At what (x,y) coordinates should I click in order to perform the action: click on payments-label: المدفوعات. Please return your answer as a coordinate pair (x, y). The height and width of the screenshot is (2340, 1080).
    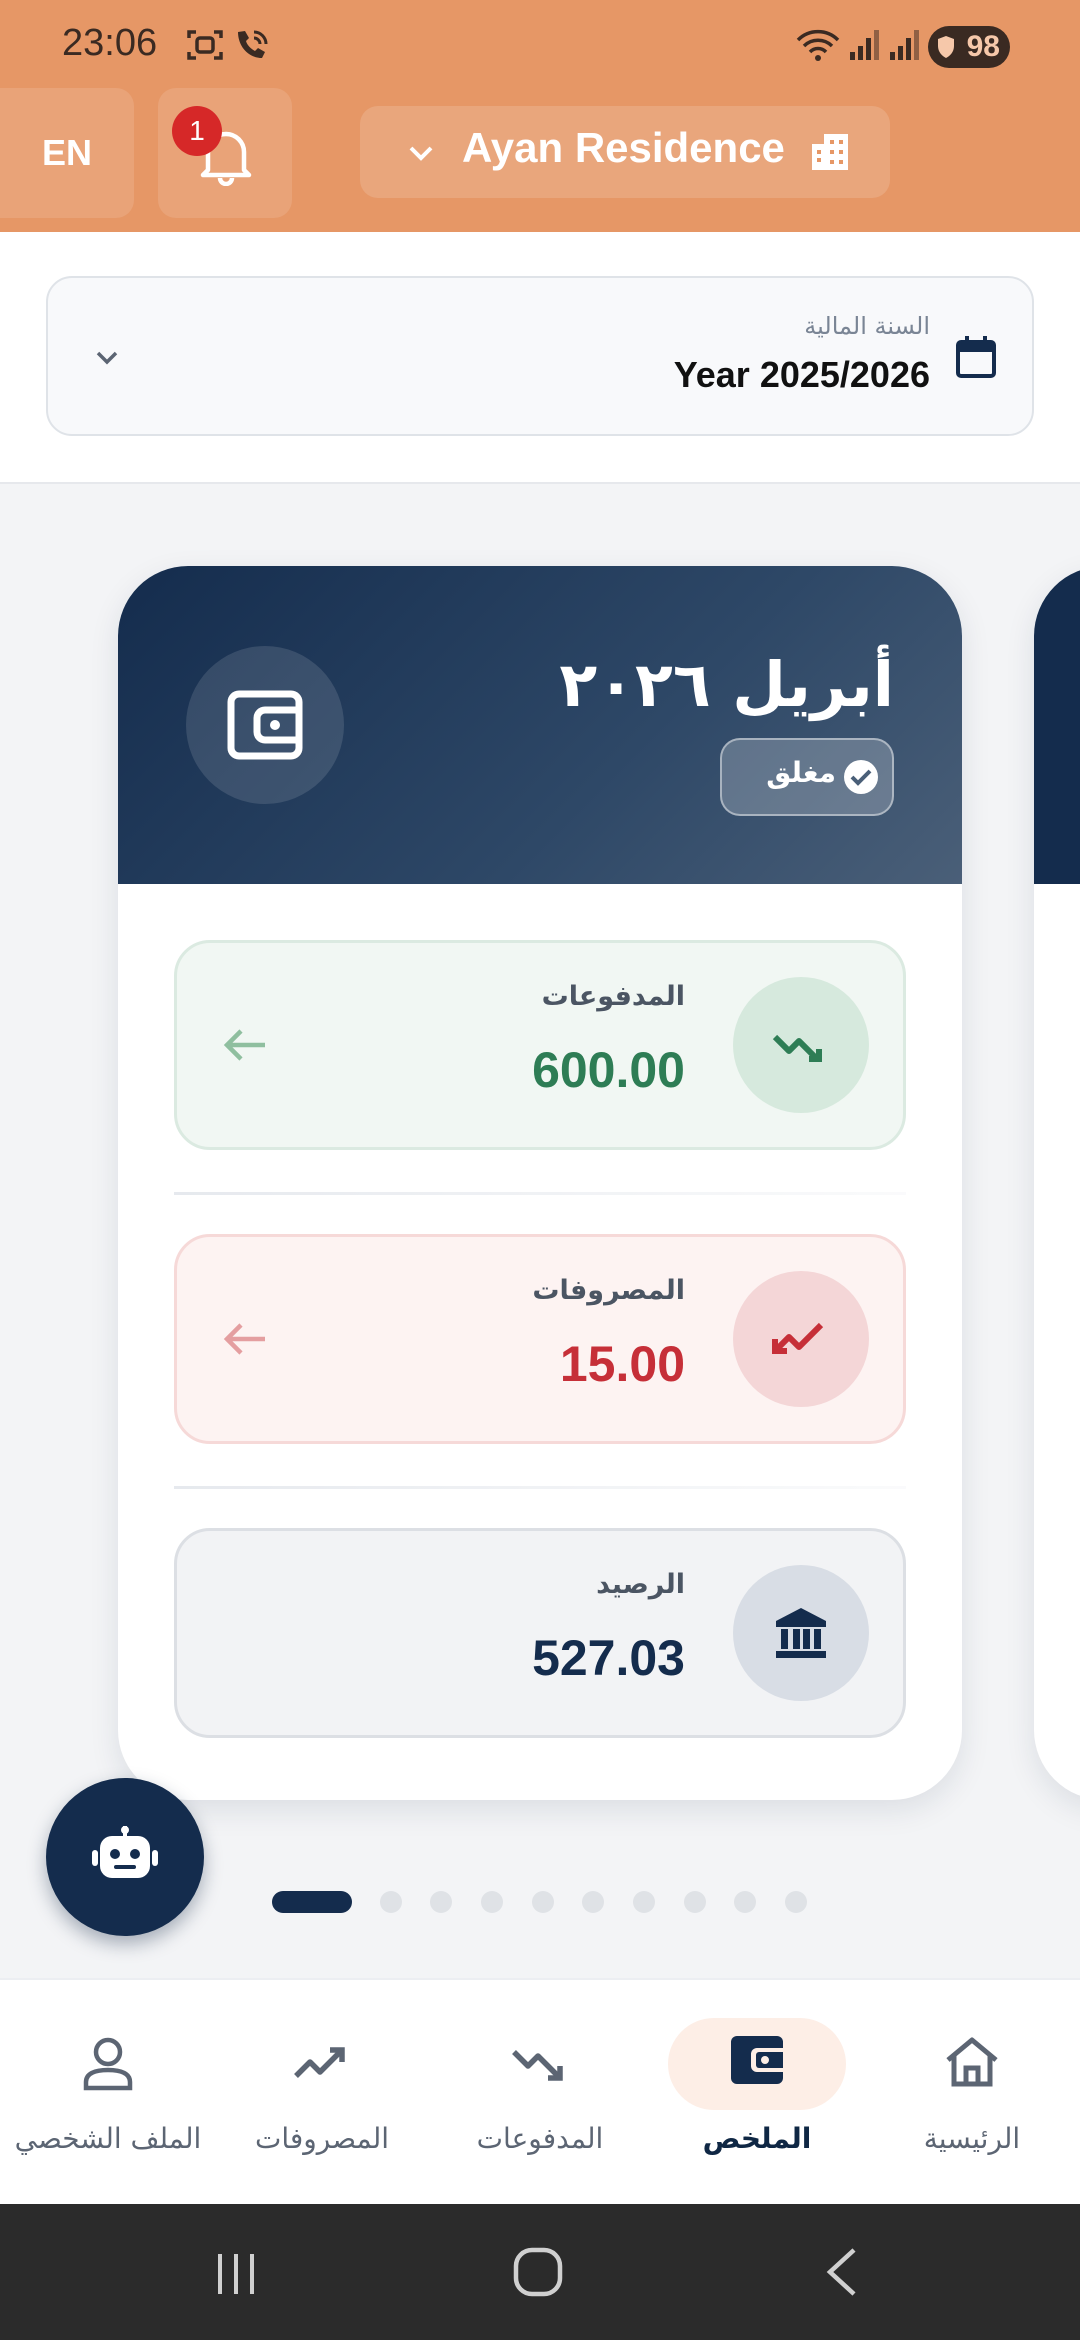
    Looking at the image, I should click on (613, 996).